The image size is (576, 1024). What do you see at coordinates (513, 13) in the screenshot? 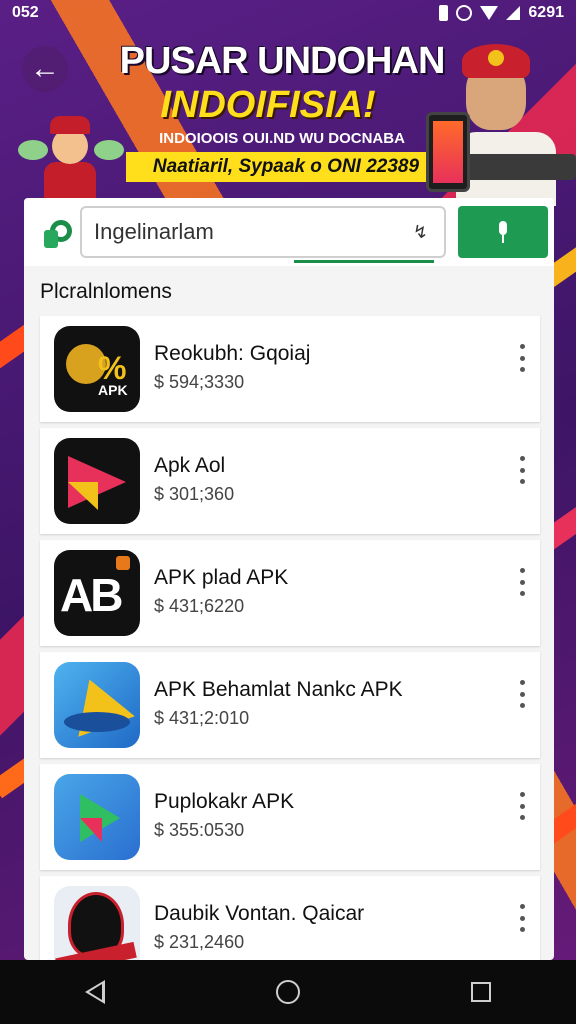
I see `signal-icon` at bounding box center [513, 13].